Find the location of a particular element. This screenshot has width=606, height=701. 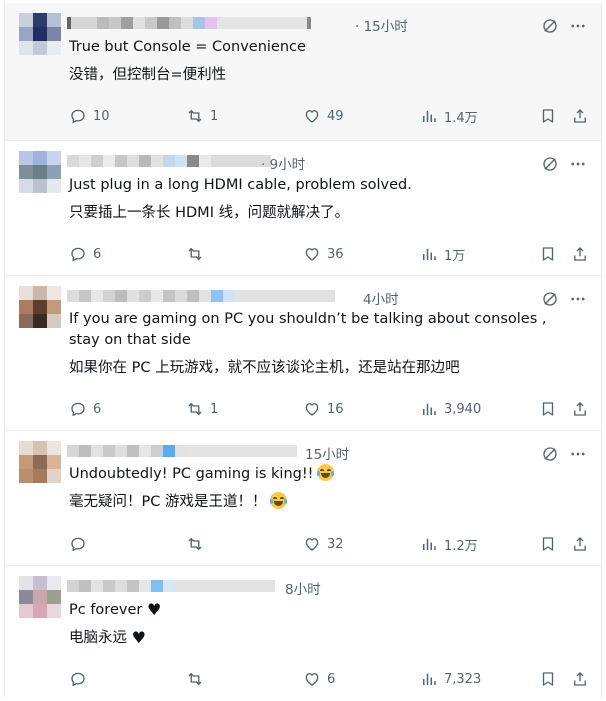

views-button: 3,940 is located at coordinates (450, 409).